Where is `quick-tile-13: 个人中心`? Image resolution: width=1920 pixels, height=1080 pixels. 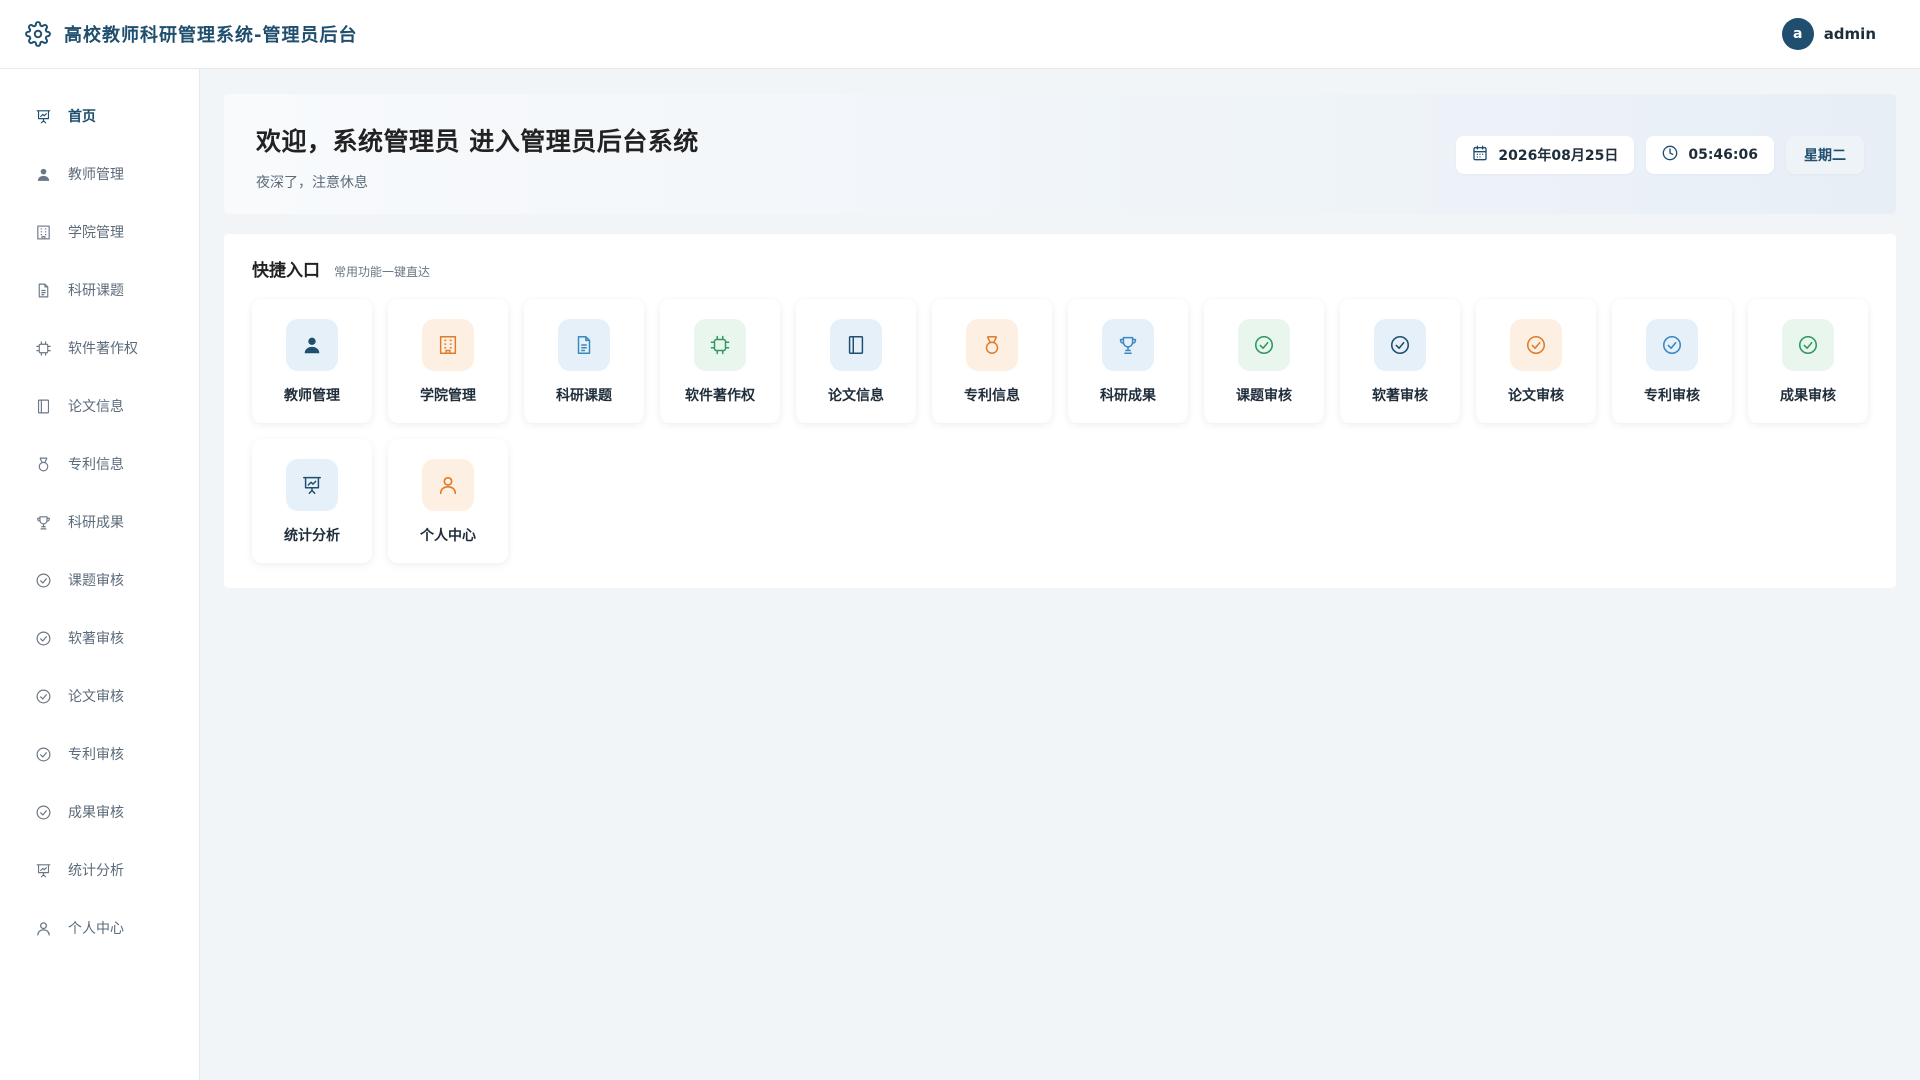
quick-tile-13: 个人中心 is located at coordinates (448, 501).